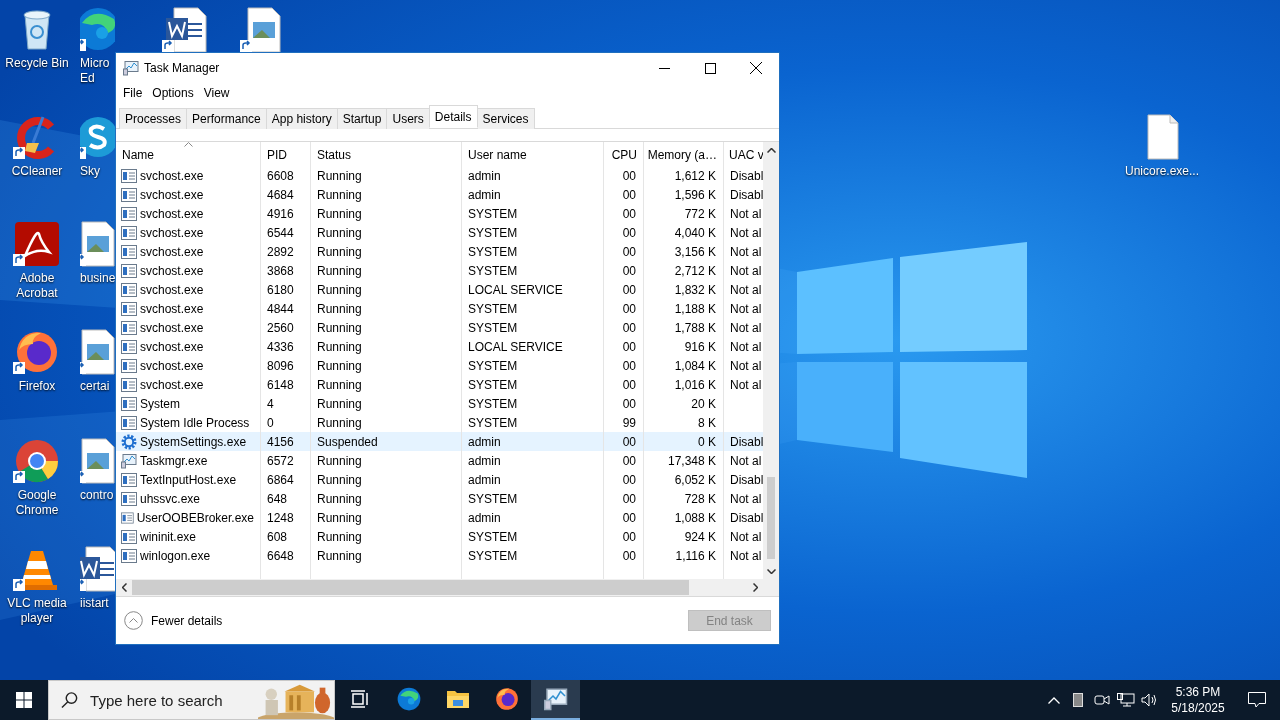 The height and width of the screenshot is (720, 1280). I want to click on column-header: Status, so click(386, 154).